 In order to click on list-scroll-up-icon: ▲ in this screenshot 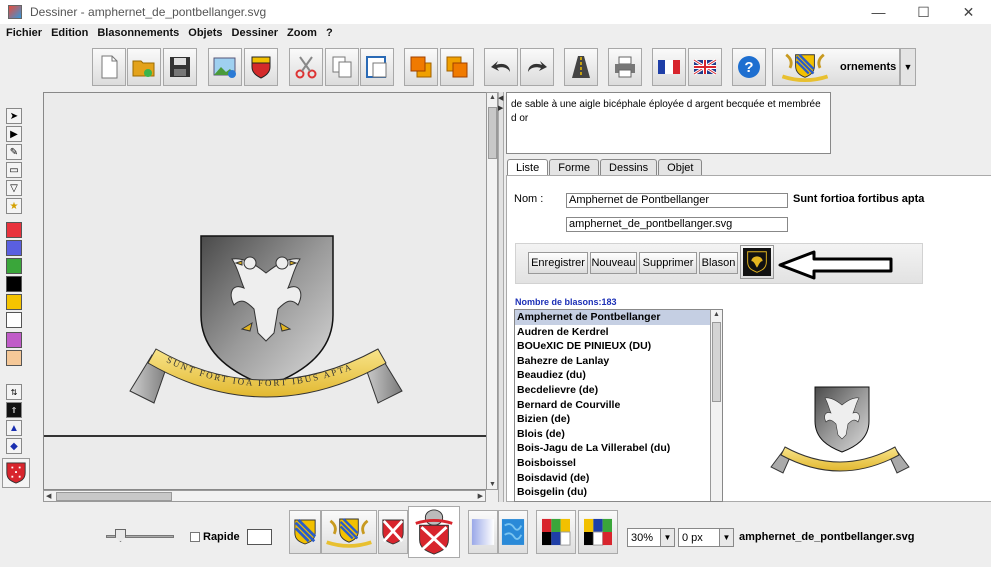, I will do `click(716, 314)`.